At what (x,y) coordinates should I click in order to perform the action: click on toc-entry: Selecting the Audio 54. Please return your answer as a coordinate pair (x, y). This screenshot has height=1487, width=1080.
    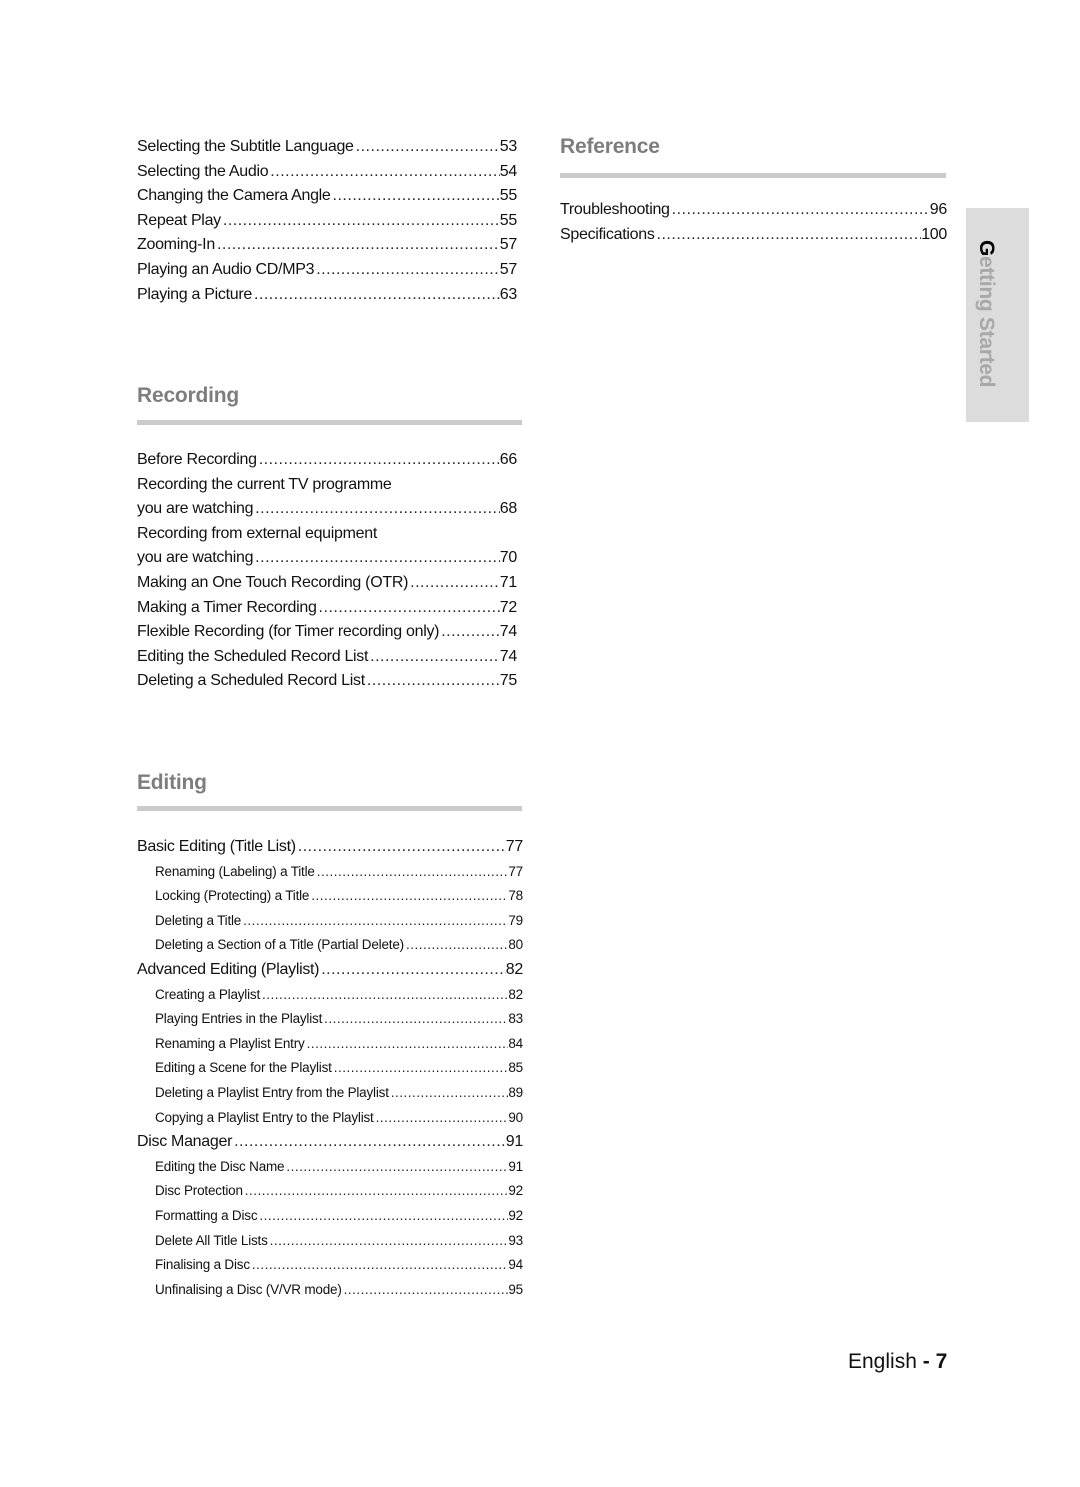
    Looking at the image, I should click on (327, 172).